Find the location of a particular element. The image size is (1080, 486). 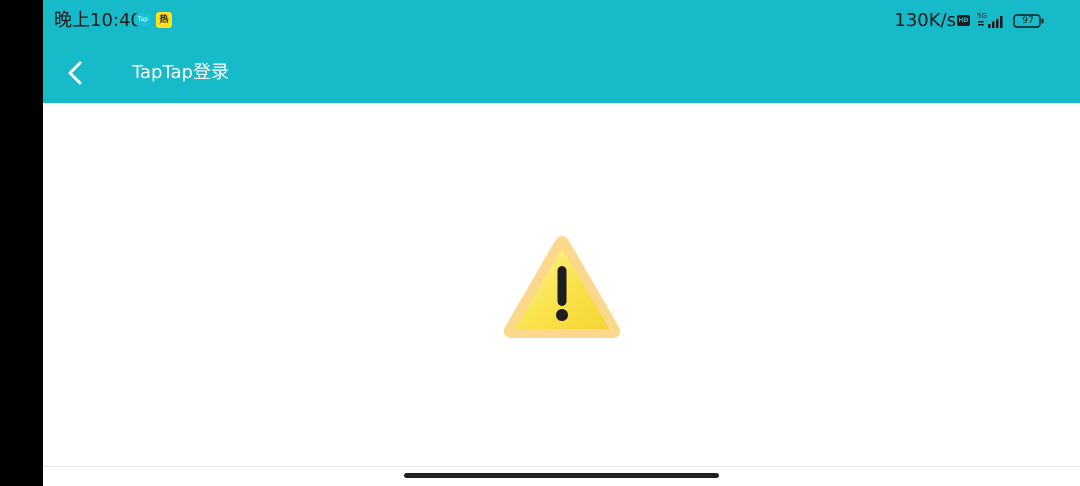

exclamation-bar is located at coordinates (562, 286).